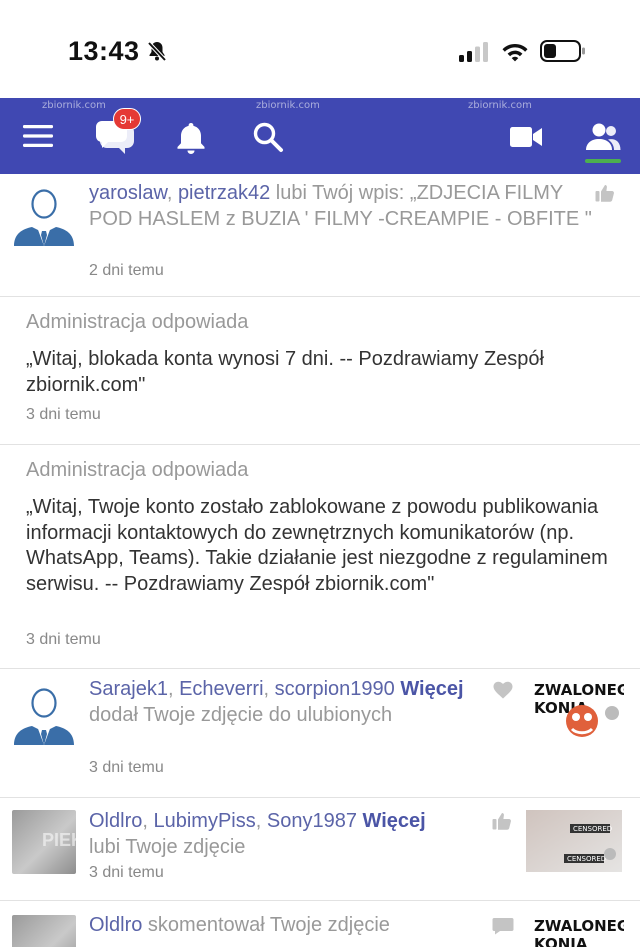  What do you see at coordinates (44, 931) in the screenshot?
I see `user-avatar-photo` at bounding box center [44, 931].